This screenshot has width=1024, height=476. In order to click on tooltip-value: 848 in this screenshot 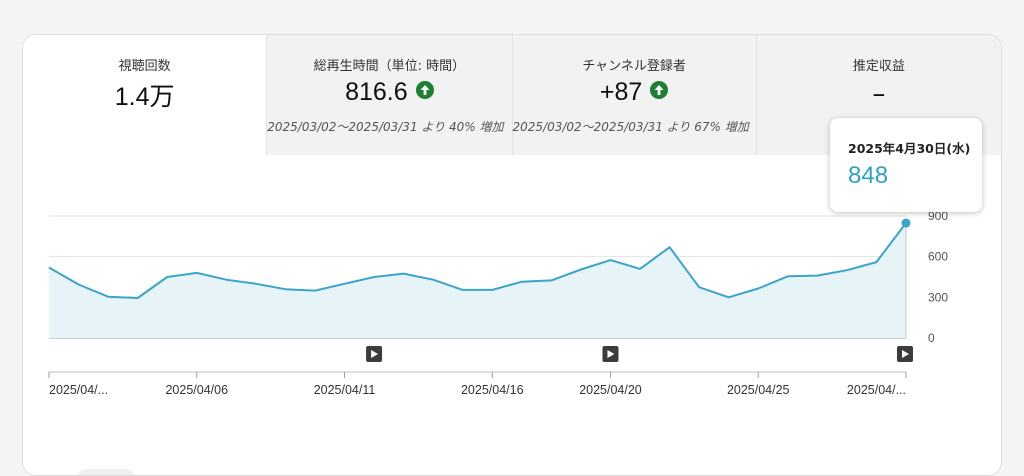, I will do `click(868, 175)`.